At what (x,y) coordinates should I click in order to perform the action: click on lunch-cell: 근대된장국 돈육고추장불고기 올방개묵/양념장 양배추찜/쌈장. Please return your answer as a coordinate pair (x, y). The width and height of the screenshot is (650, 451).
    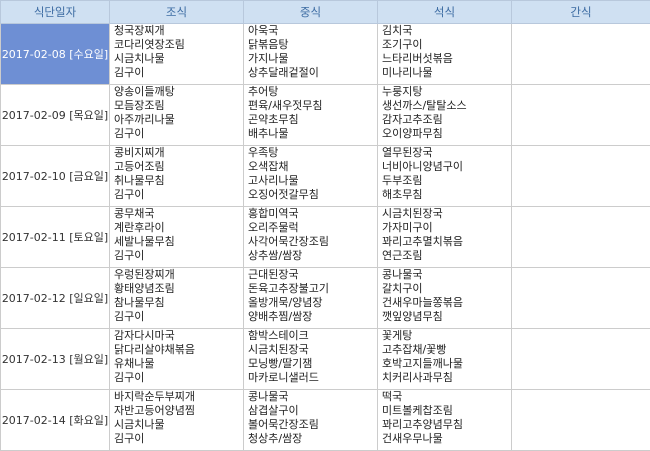
    Looking at the image, I should click on (310, 298).